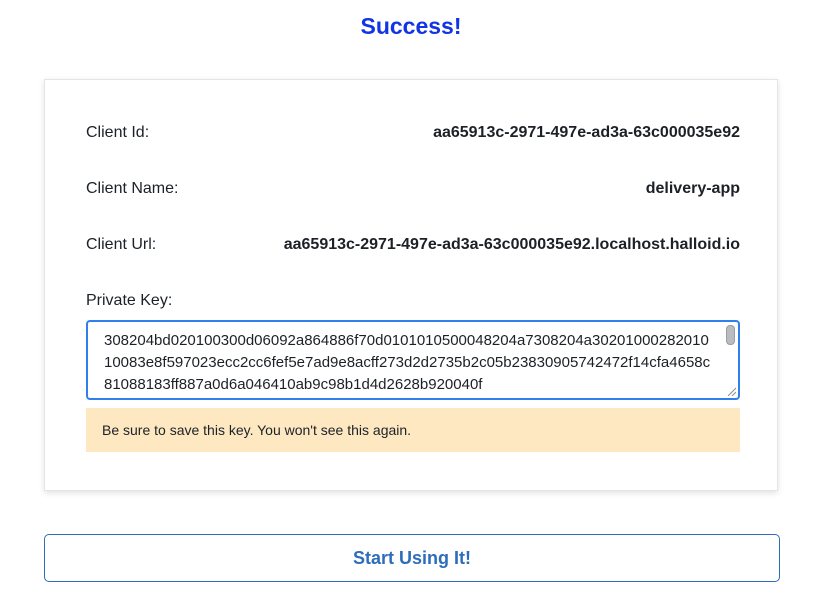 The width and height of the screenshot is (822, 608). What do you see at coordinates (412, 558) in the screenshot?
I see `start-using-button: Start Using It!` at bounding box center [412, 558].